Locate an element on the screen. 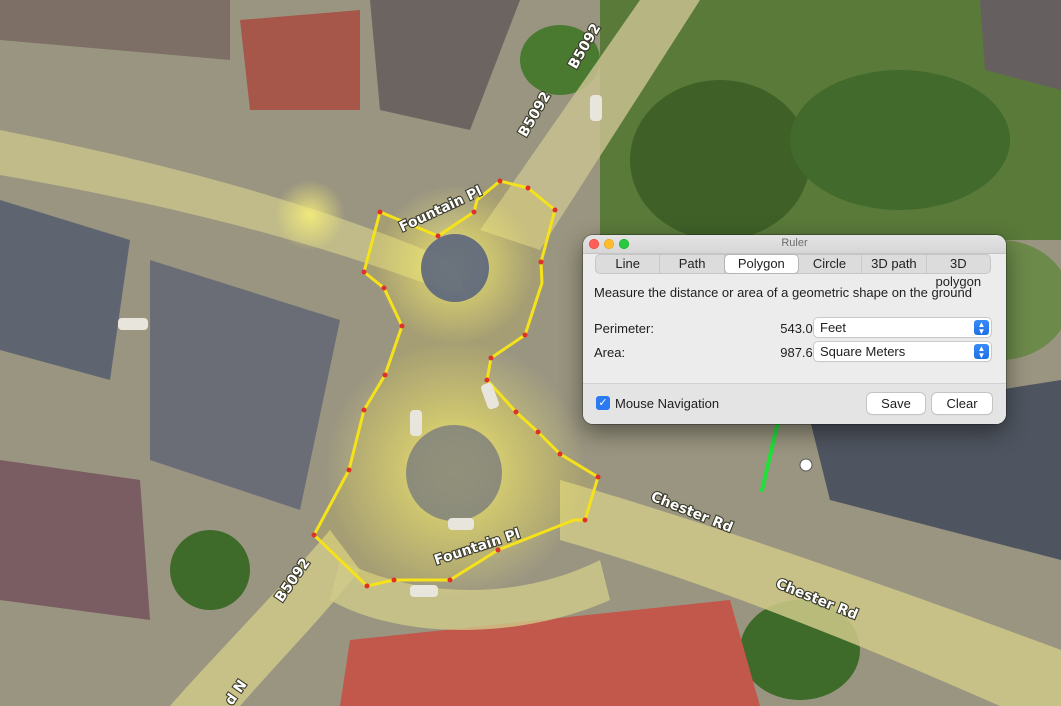 The height and width of the screenshot is (706, 1061). area-unit-value: Square Meters is located at coordinates (863, 351).